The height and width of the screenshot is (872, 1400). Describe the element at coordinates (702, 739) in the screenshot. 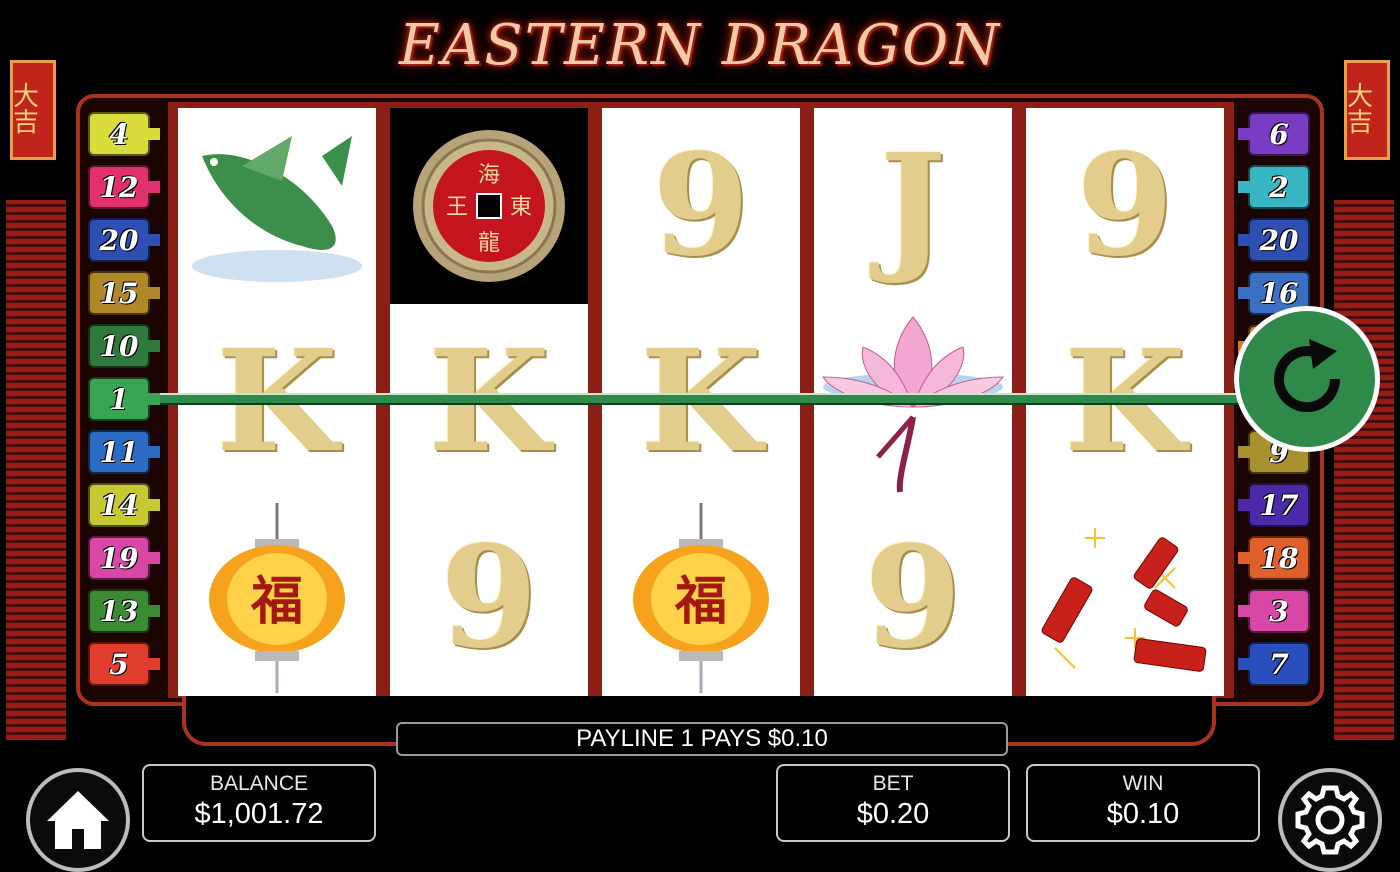

I see `status-message: PAYLINE 1 PAYS $0.10` at that location.